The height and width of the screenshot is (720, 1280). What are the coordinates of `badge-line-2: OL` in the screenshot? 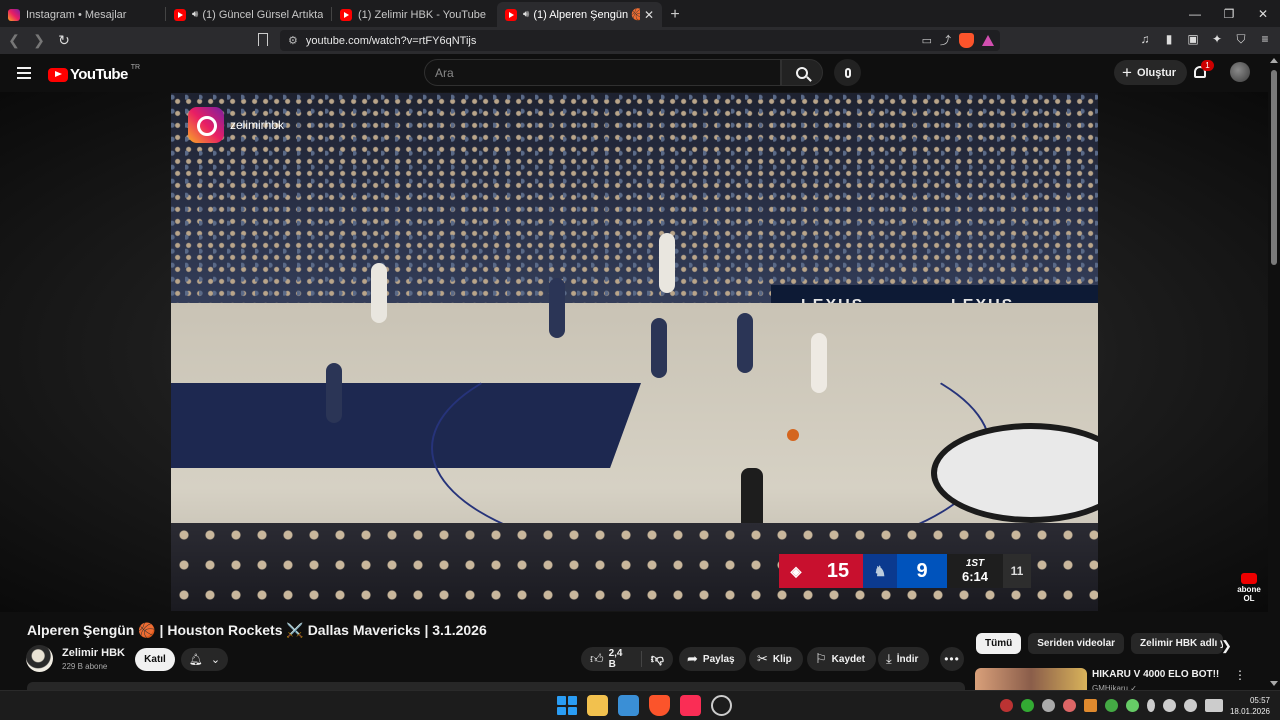 It's located at (1249, 598).